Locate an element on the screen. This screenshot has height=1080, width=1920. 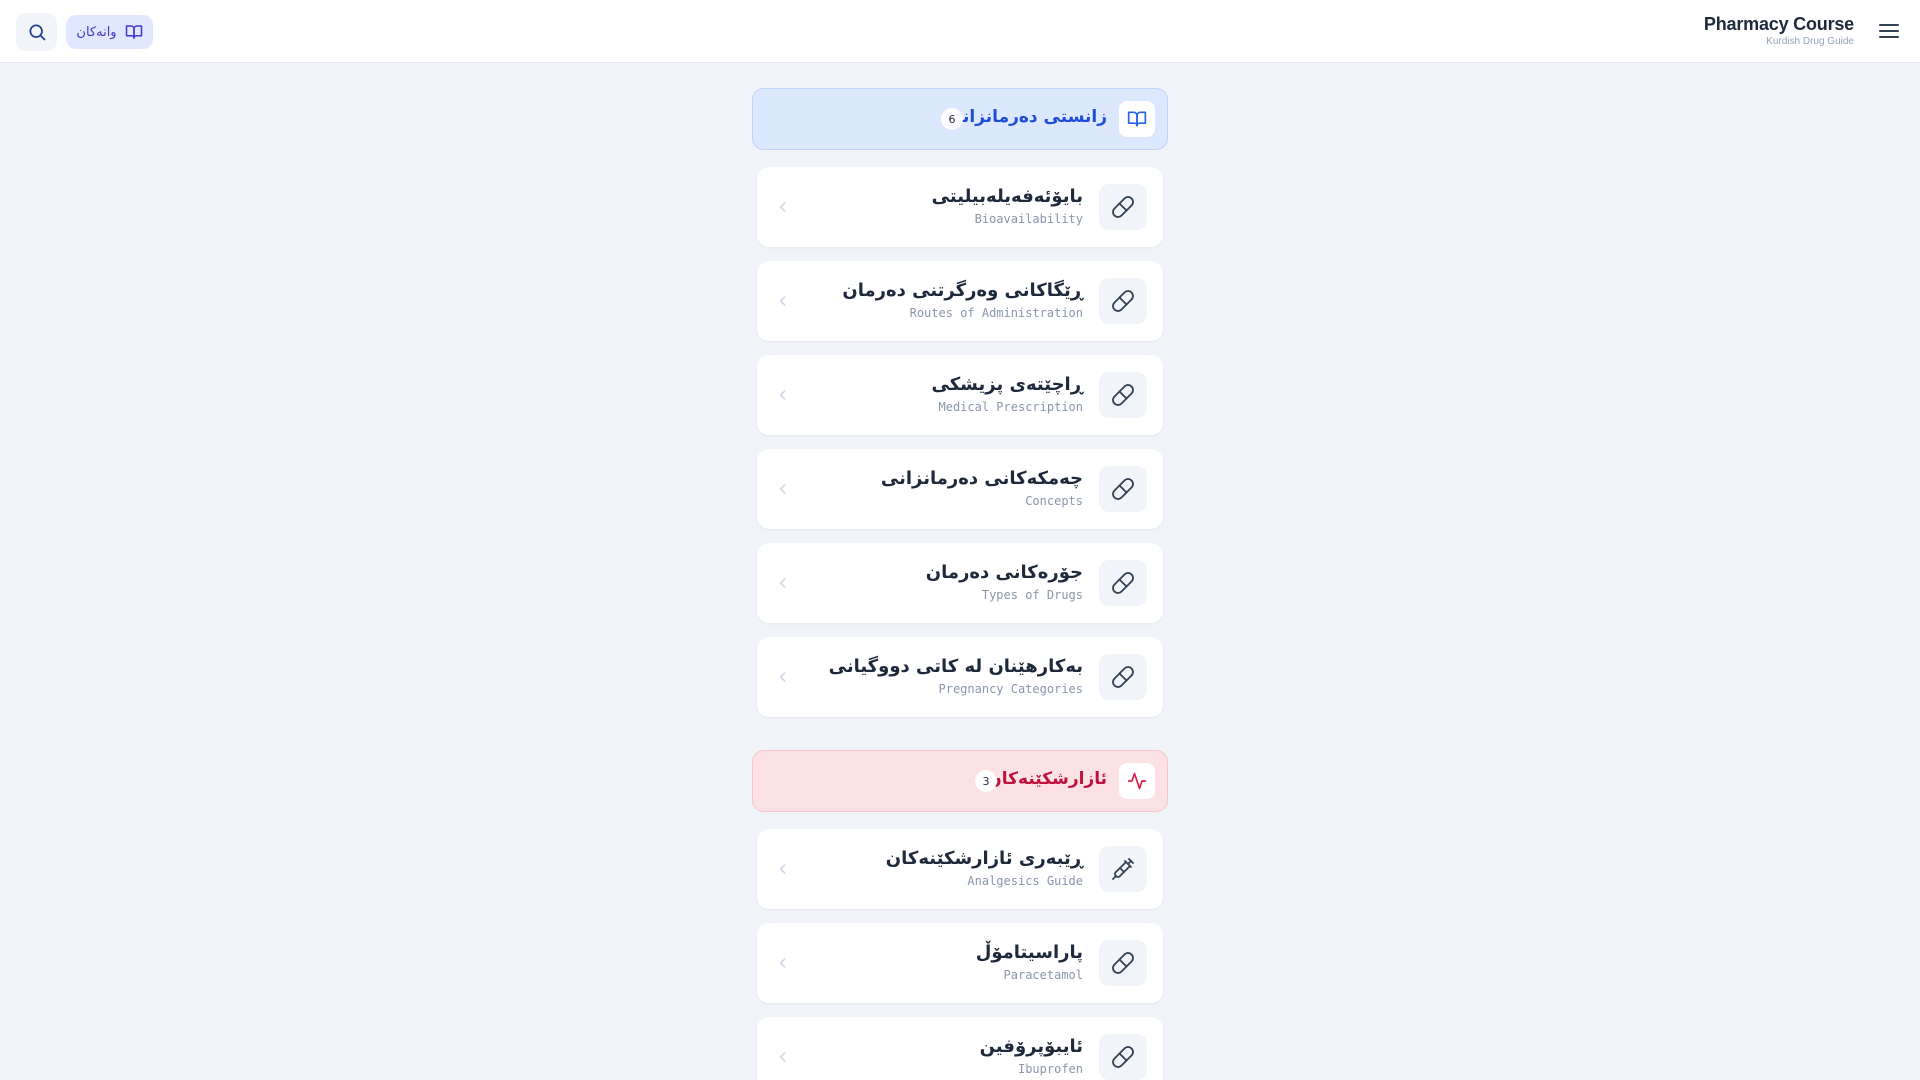
section-header-analgesics: ئازارشکێنەکان 3 is located at coordinates (960, 781).